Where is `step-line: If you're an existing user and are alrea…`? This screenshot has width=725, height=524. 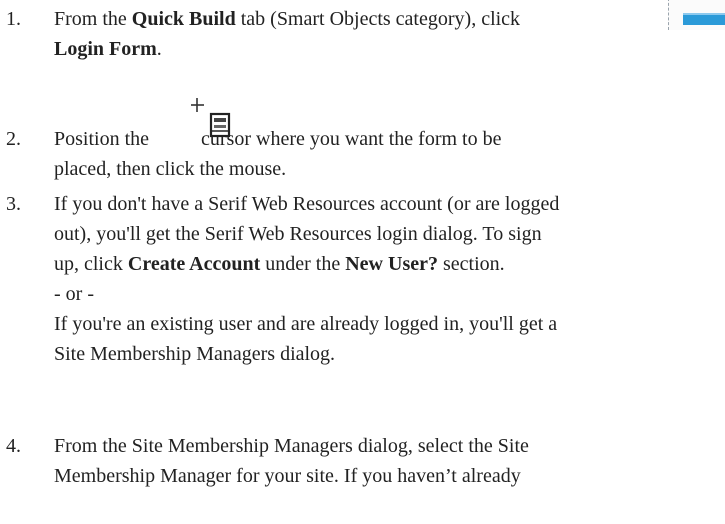 step-line: If you're an existing user and are alrea… is located at coordinates (306, 324).